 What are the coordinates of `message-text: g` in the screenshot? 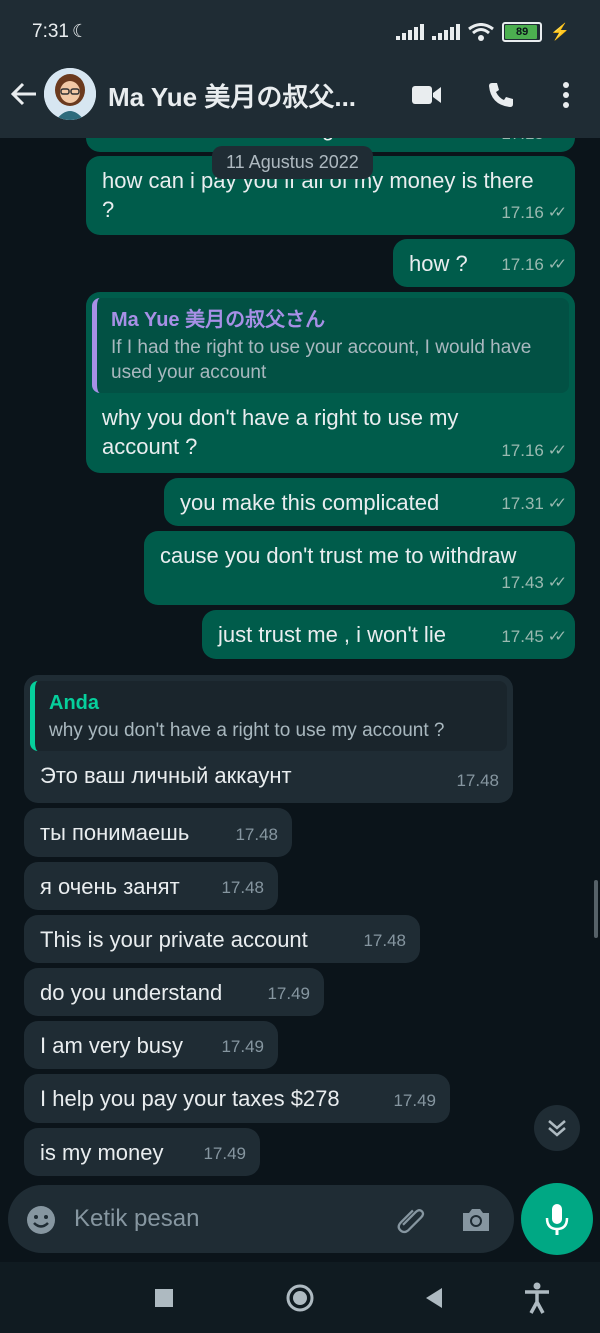 It's located at (328, 140).